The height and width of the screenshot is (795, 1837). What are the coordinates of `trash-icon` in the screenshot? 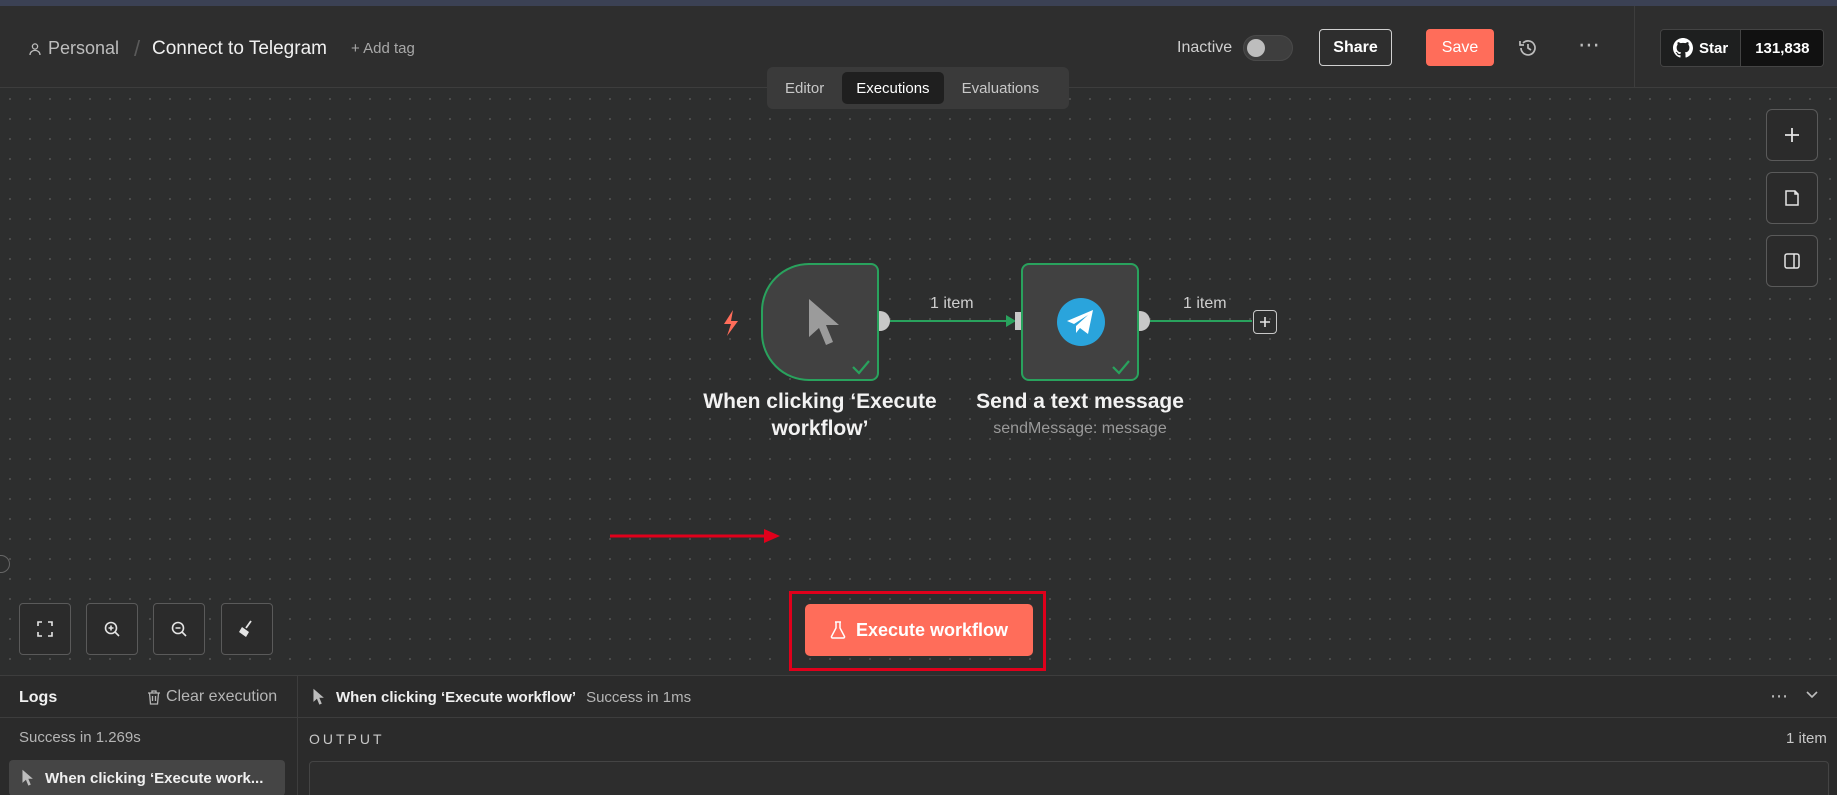 It's located at (154, 697).